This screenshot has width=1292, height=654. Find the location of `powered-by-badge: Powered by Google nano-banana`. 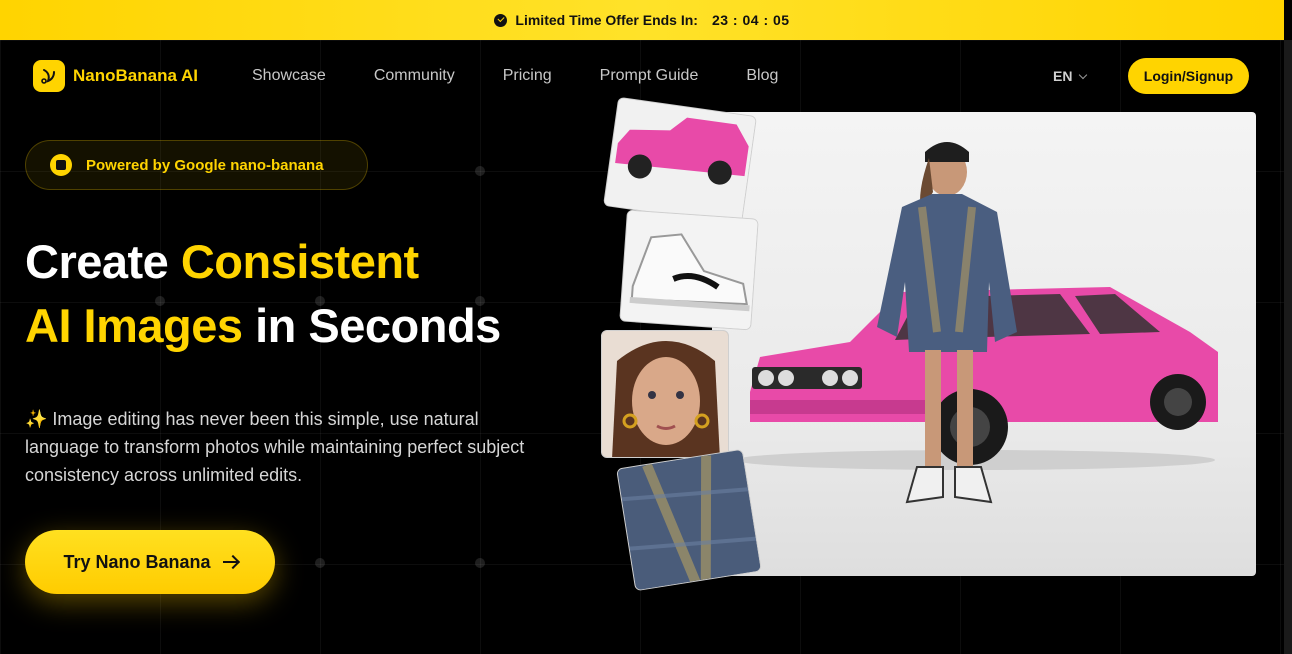

powered-by-badge: Powered by Google nano-banana is located at coordinates (196, 165).